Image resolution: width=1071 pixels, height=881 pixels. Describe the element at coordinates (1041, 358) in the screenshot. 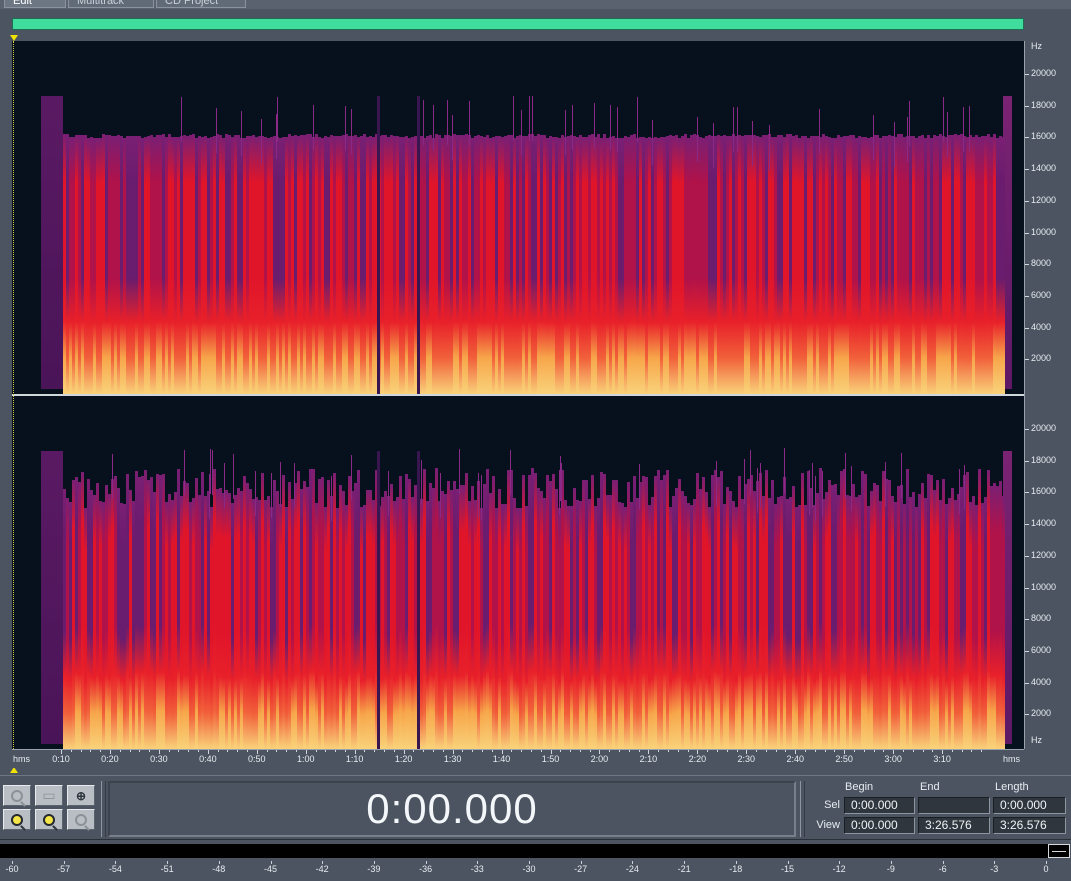

I see `frequency-tick-label: 2000` at that location.